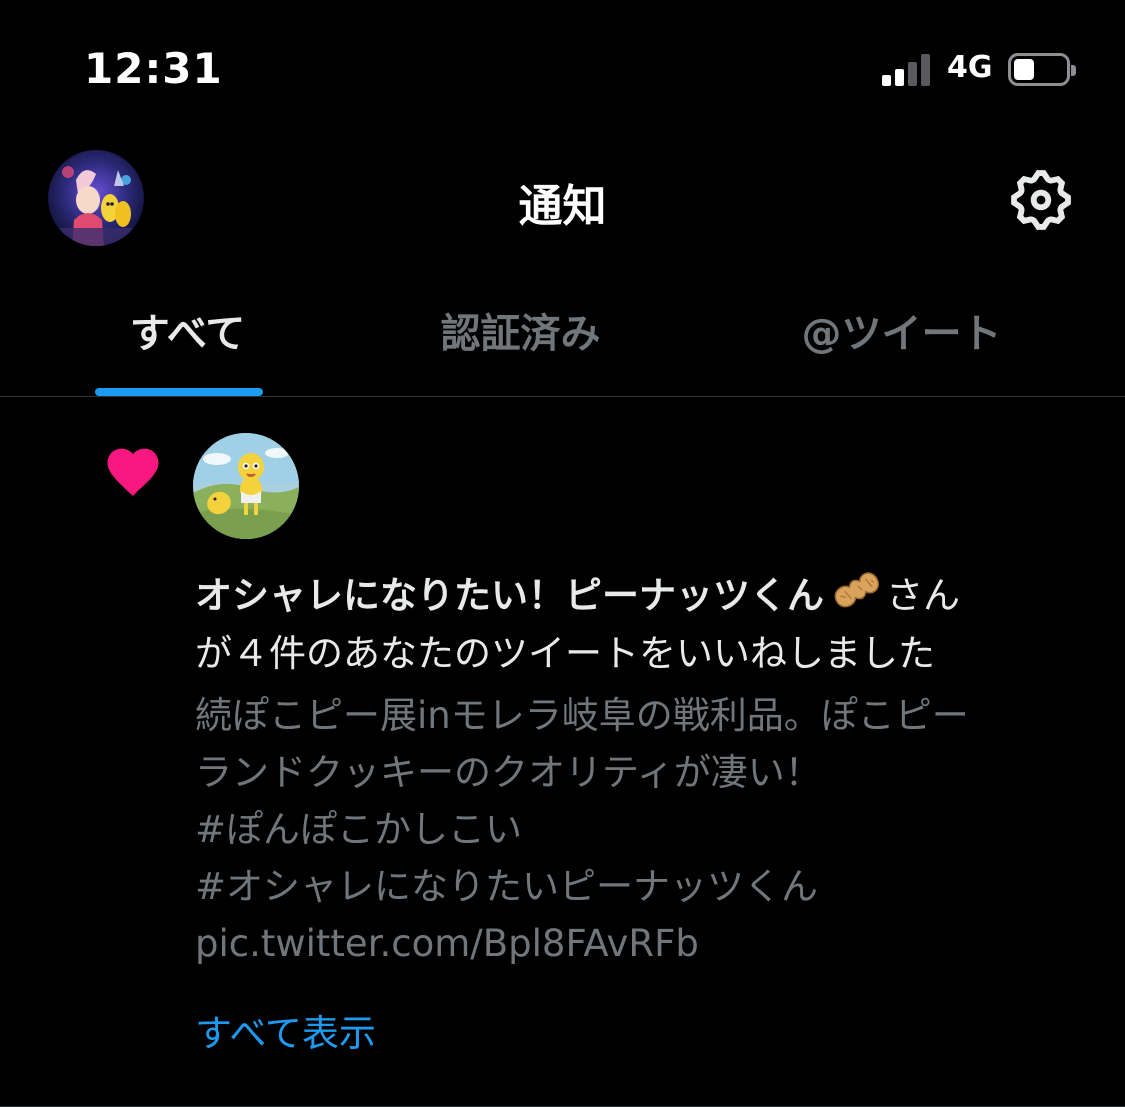 The image size is (1125, 1107). I want to click on header: 通知, so click(562, 200).